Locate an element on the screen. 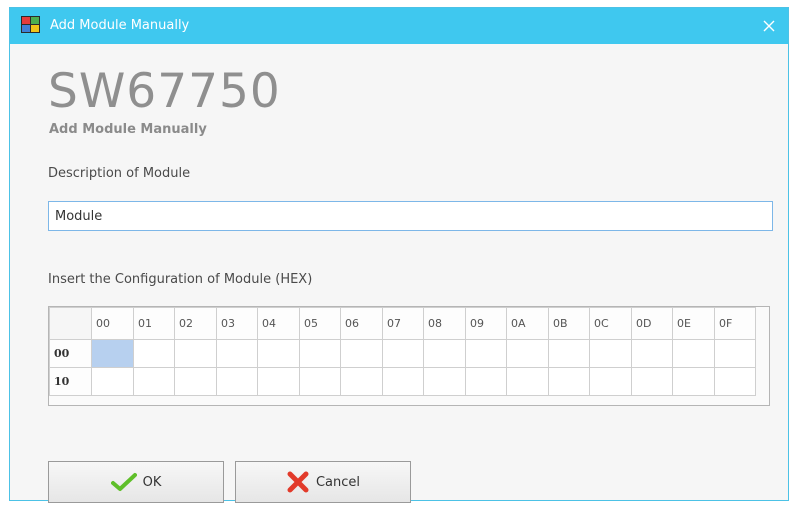  column-header: 01 is located at coordinates (154, 323).